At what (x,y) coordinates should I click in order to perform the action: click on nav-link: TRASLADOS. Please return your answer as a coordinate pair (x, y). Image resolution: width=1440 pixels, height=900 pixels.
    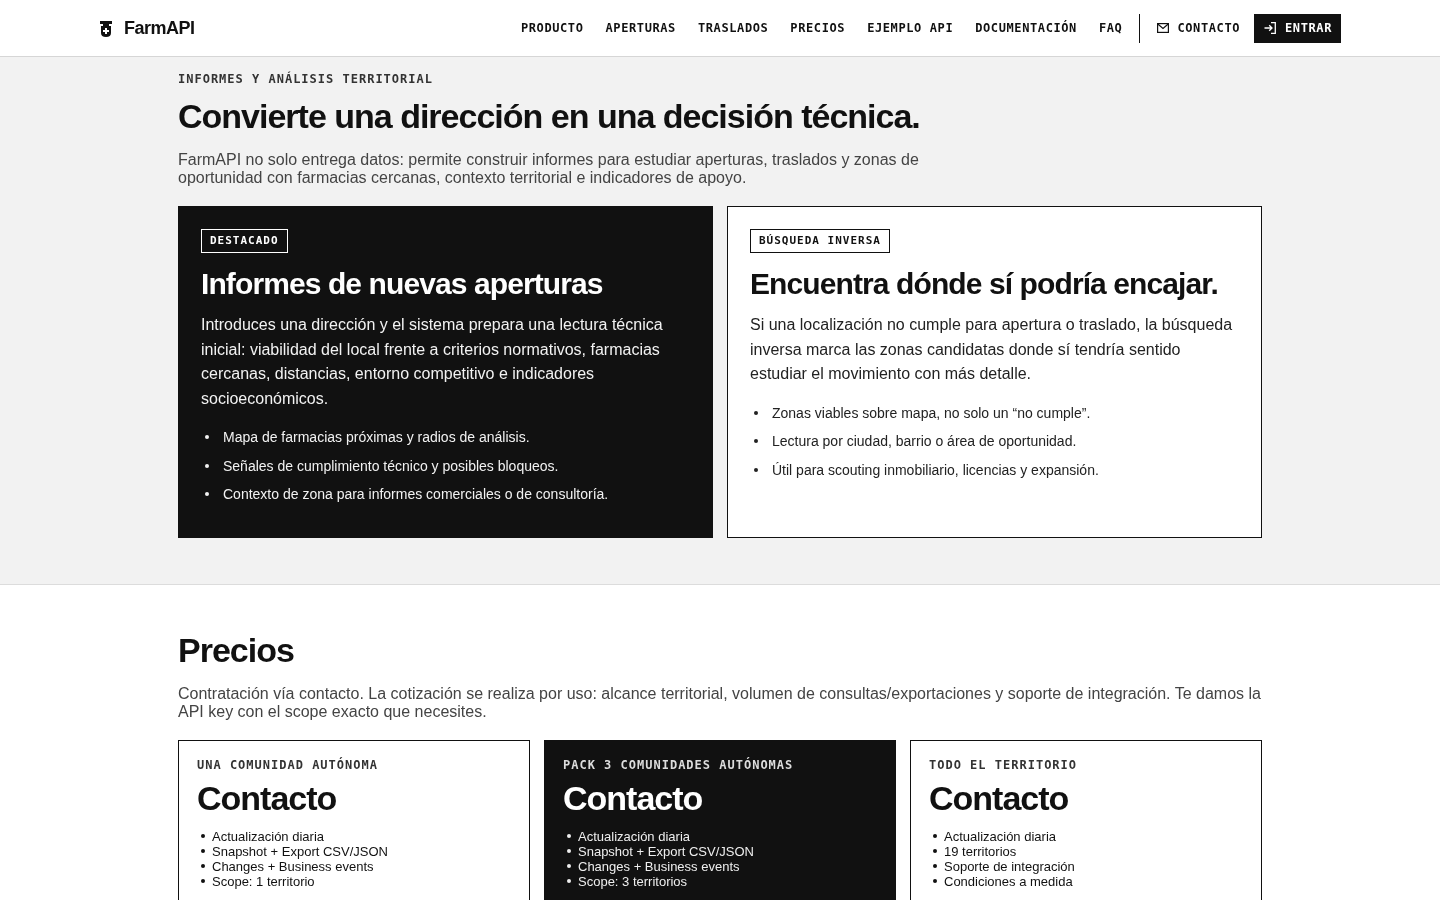
    Looking at the image, I should click on (733, 28).